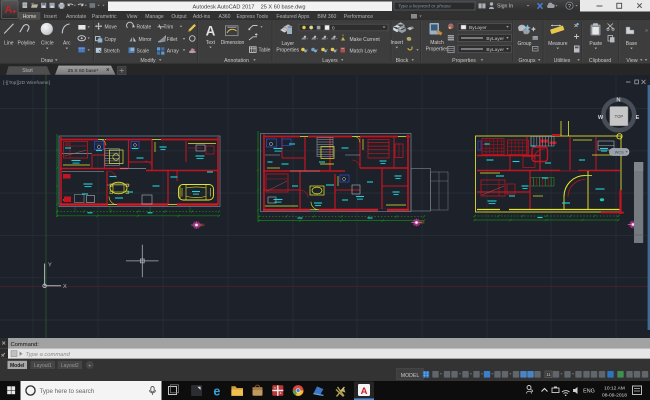 The width and height of the screenshot is (650, 400). Describe the element at coordinates (9, 44) in the screenshot. I see `svg-text: Line` at that location.